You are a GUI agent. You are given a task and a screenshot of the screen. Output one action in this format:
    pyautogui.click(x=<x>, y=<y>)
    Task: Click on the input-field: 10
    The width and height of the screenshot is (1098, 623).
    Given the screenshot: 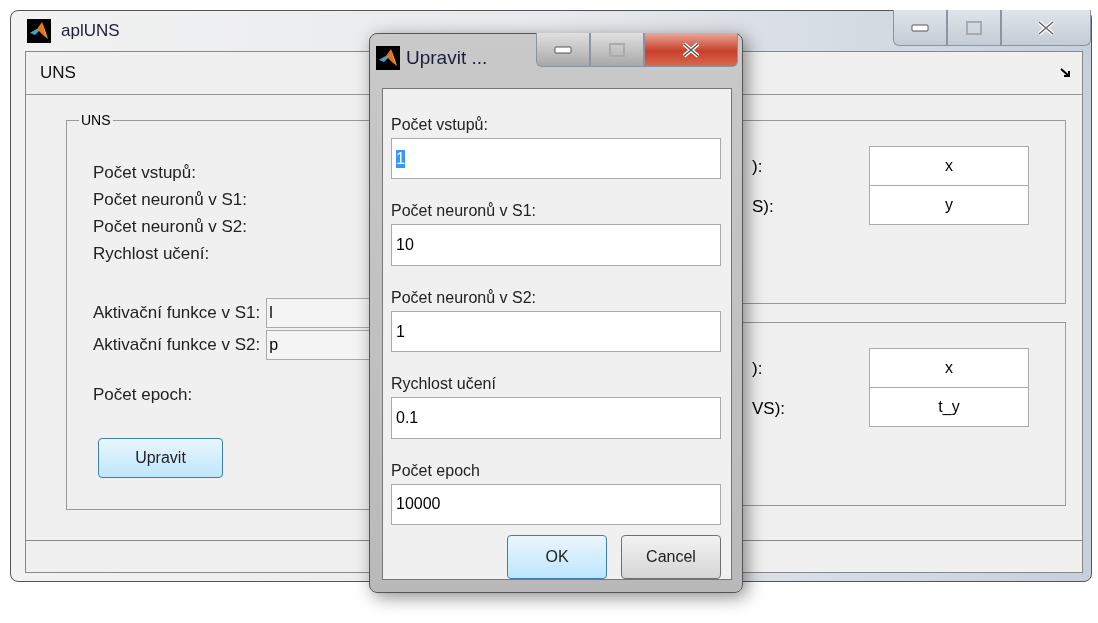 What is the action you would take?
    pyautogui.click(x=556, y=245)
    